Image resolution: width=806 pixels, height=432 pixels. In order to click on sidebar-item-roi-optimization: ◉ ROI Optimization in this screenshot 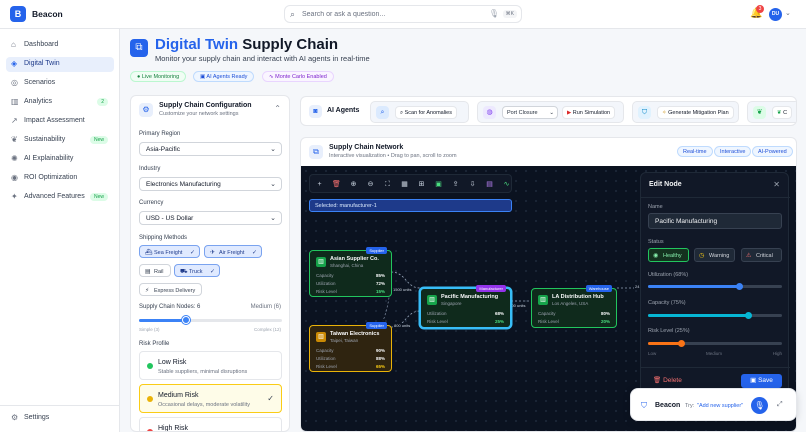, I will do `click(60, 178)`.